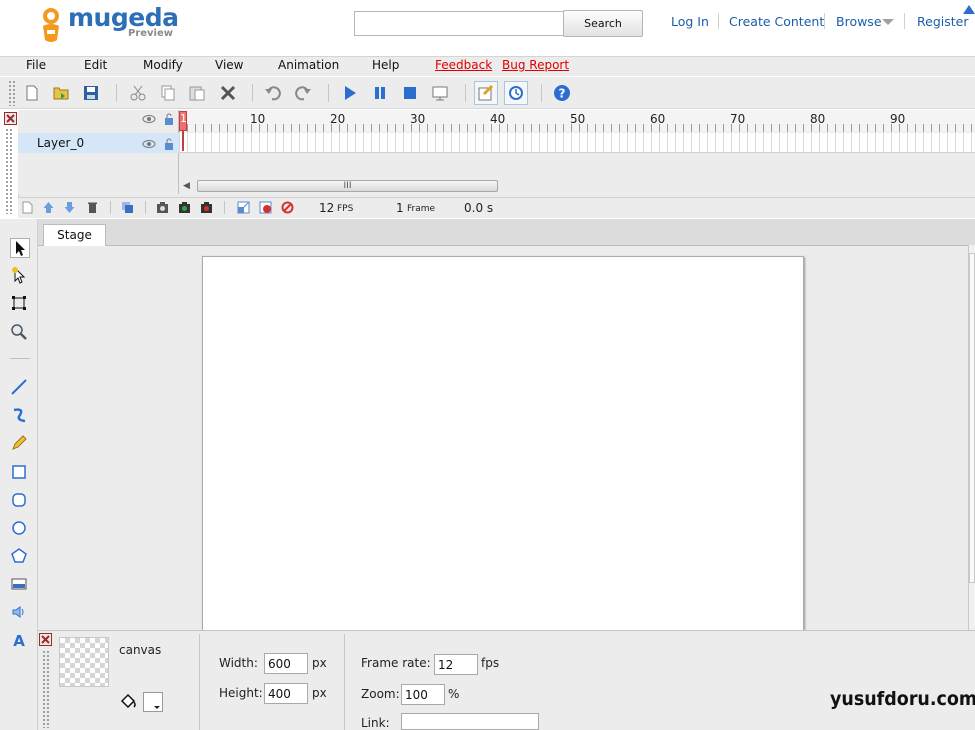  I want to click on preview-screen-icon, so click(440, 93).